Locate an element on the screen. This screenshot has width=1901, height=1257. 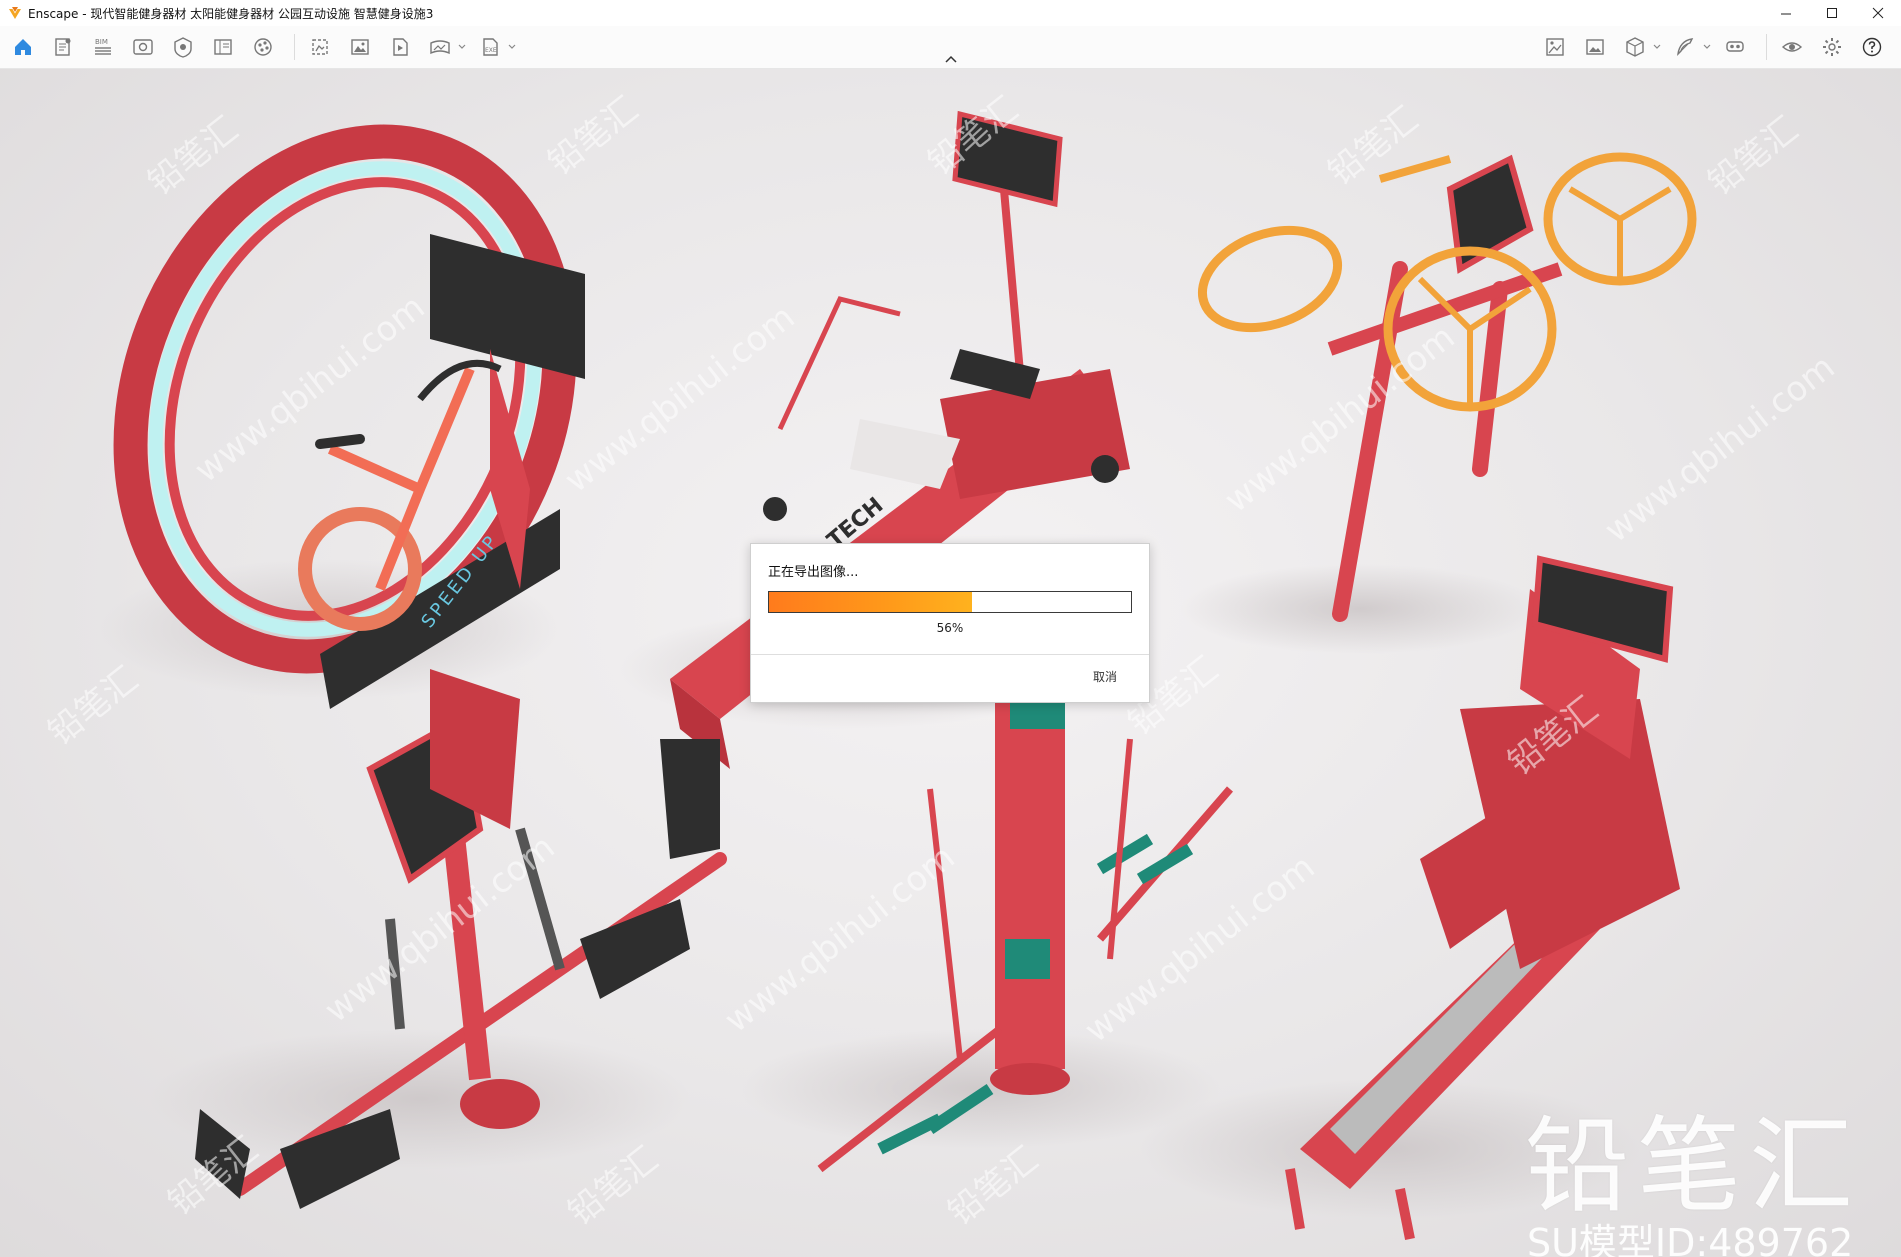
gallery-icon is located at coordinates (1595, 47).